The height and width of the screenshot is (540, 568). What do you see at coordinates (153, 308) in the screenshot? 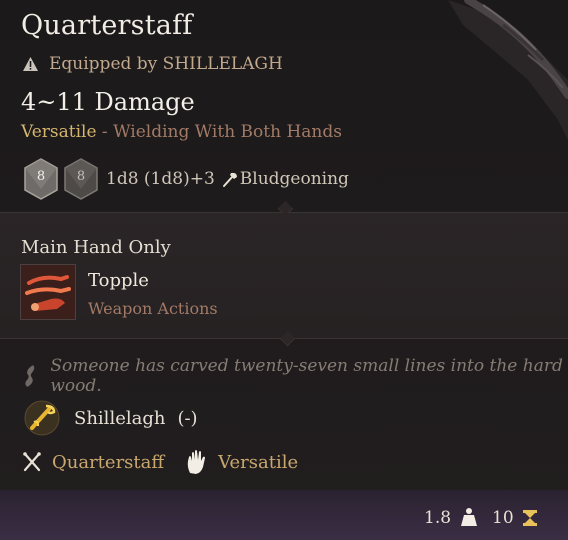
I see `action-subtitle: Weapon Actions` at bounding box center [153, 308].